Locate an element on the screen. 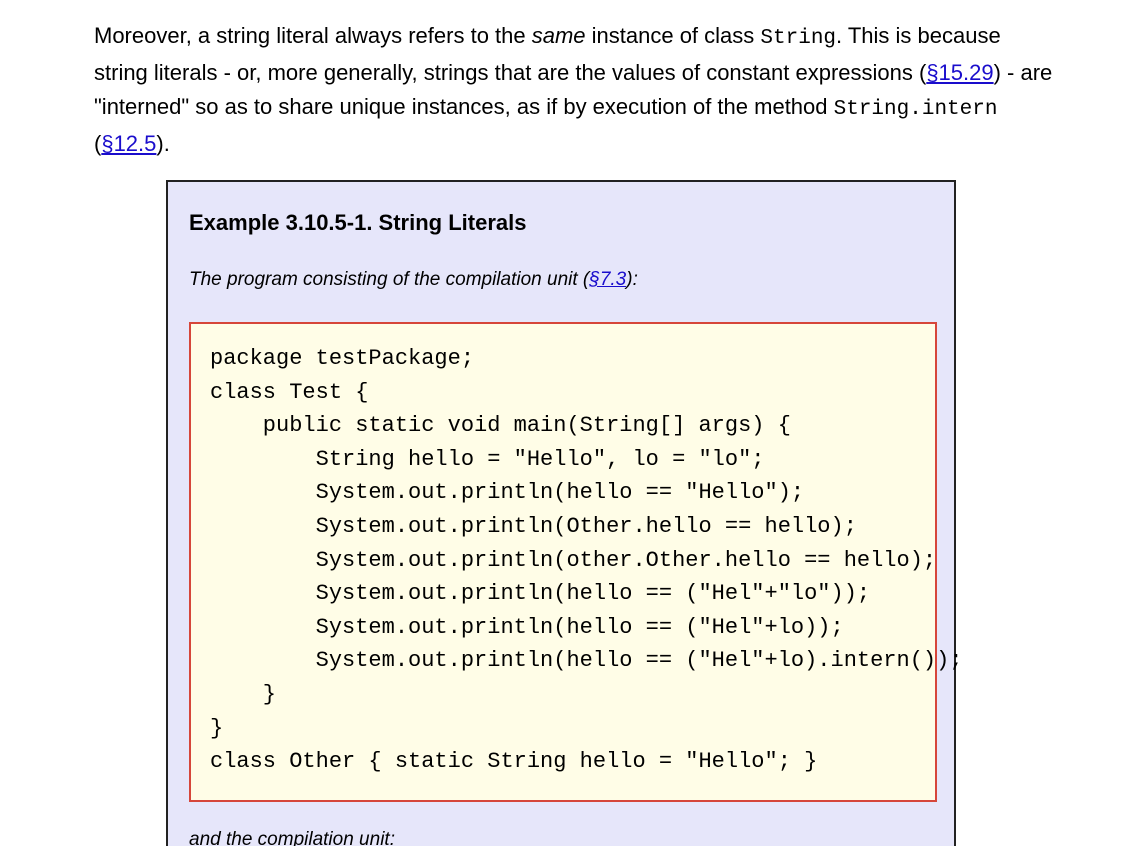 This screenshot has width=1148, height=846. code-line: public static void main(String[] args) { is located at coordinates (500, 426).